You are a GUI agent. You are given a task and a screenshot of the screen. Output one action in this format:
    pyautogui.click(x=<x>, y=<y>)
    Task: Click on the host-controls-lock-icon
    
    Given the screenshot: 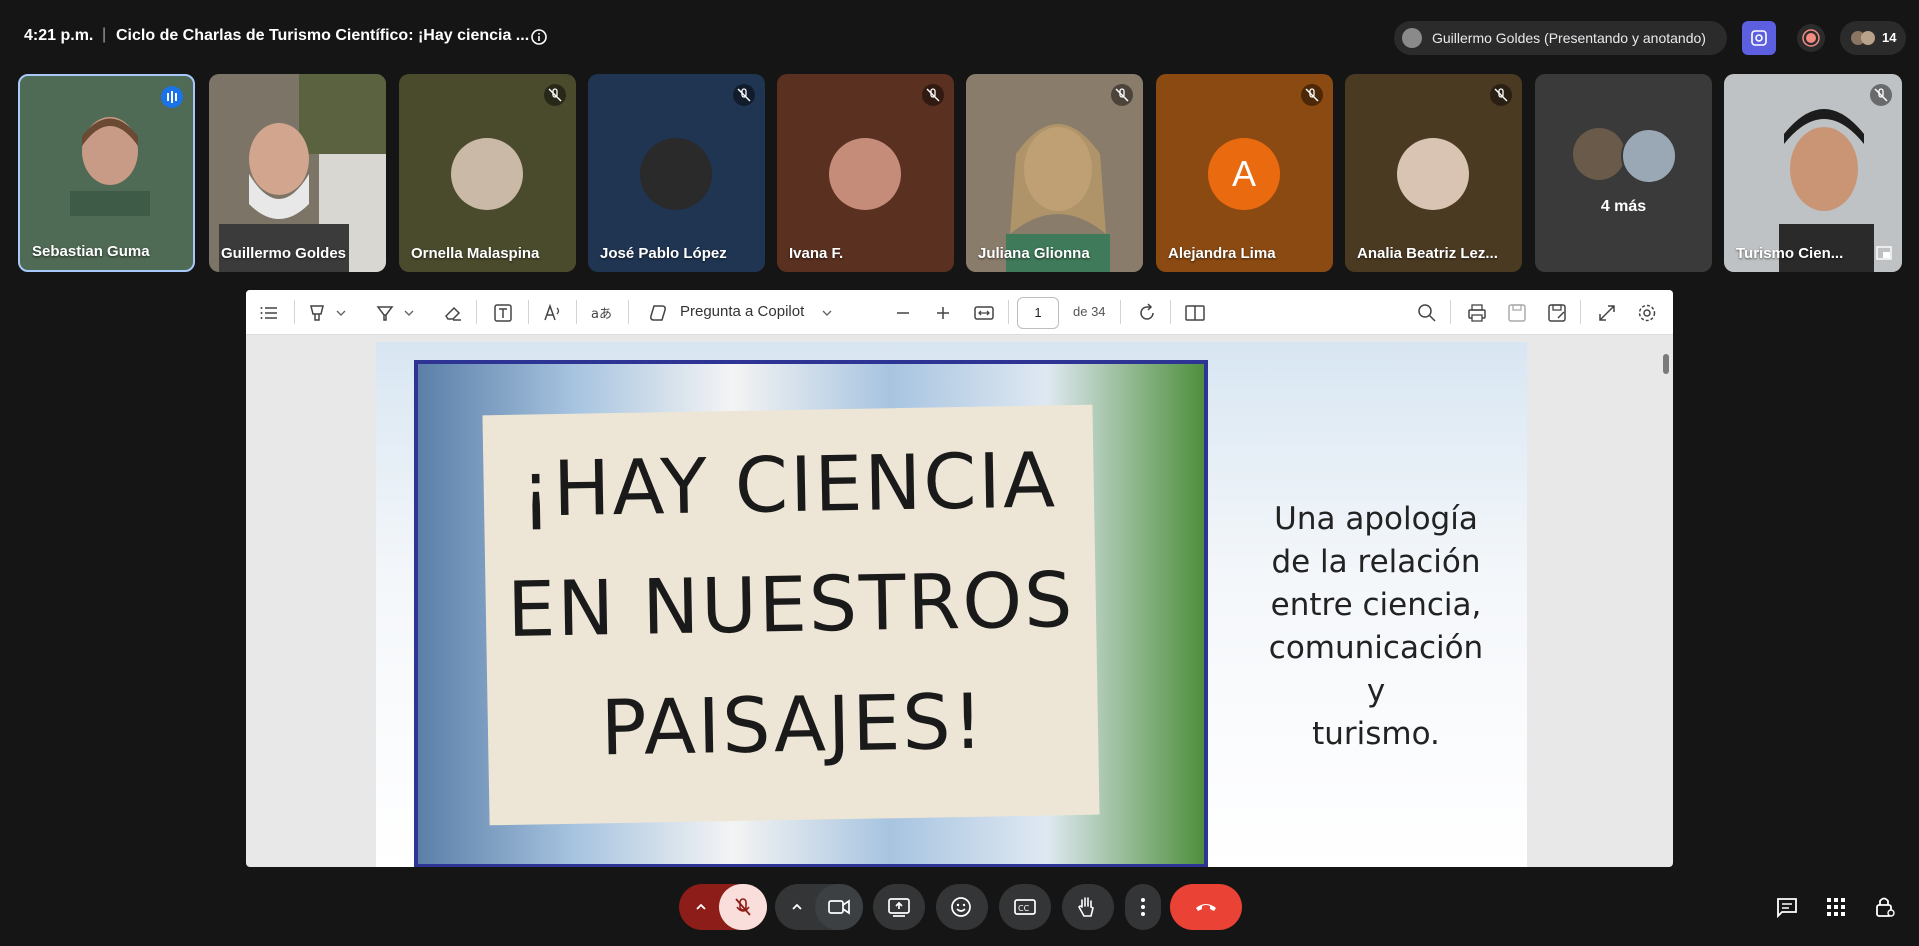 What is the action you would take?
    pyautogui.click(x=1885, y=907)
    